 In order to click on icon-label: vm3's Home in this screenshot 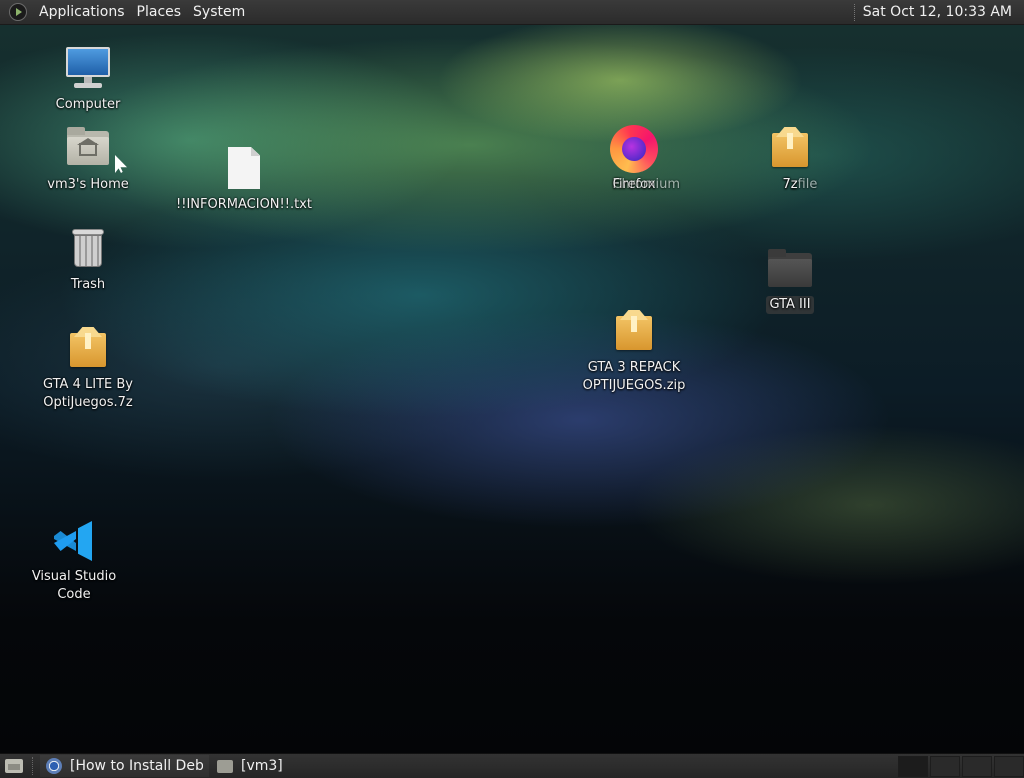, I will do `click(88, 184)`.